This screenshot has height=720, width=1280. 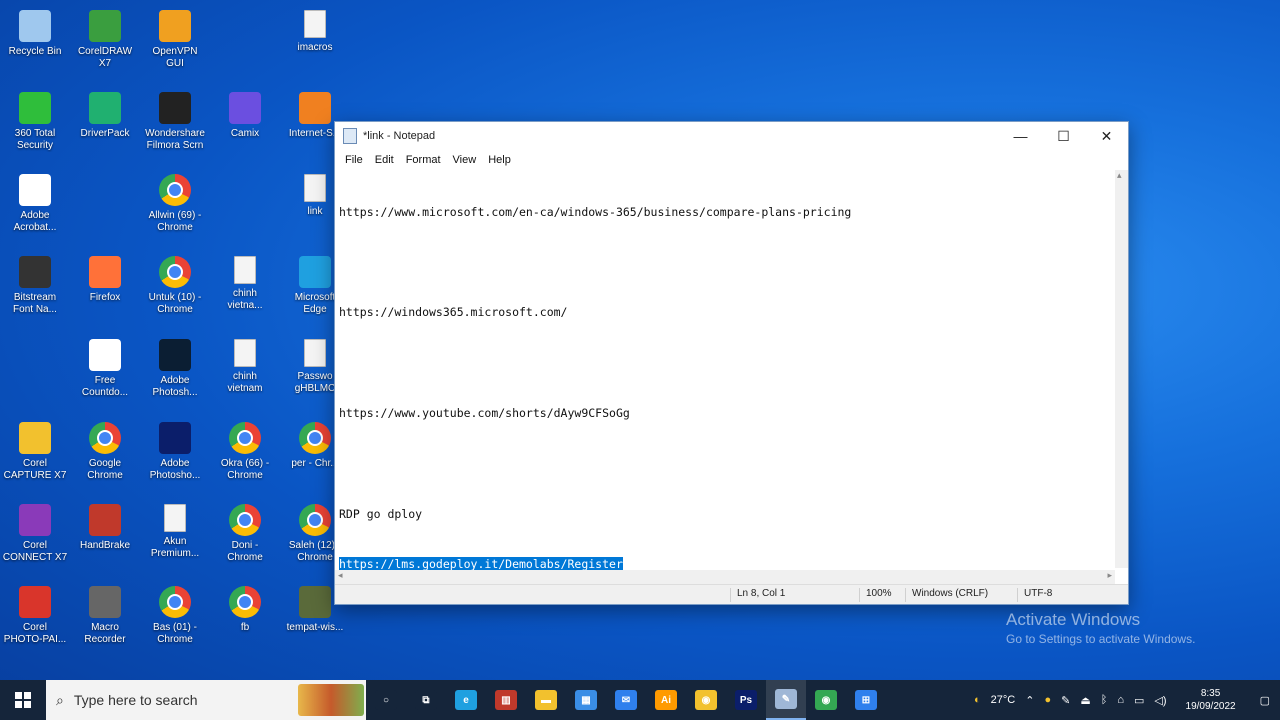 I want to click on desktop-icon: 360 Total Security, so click(x=35, y=128).